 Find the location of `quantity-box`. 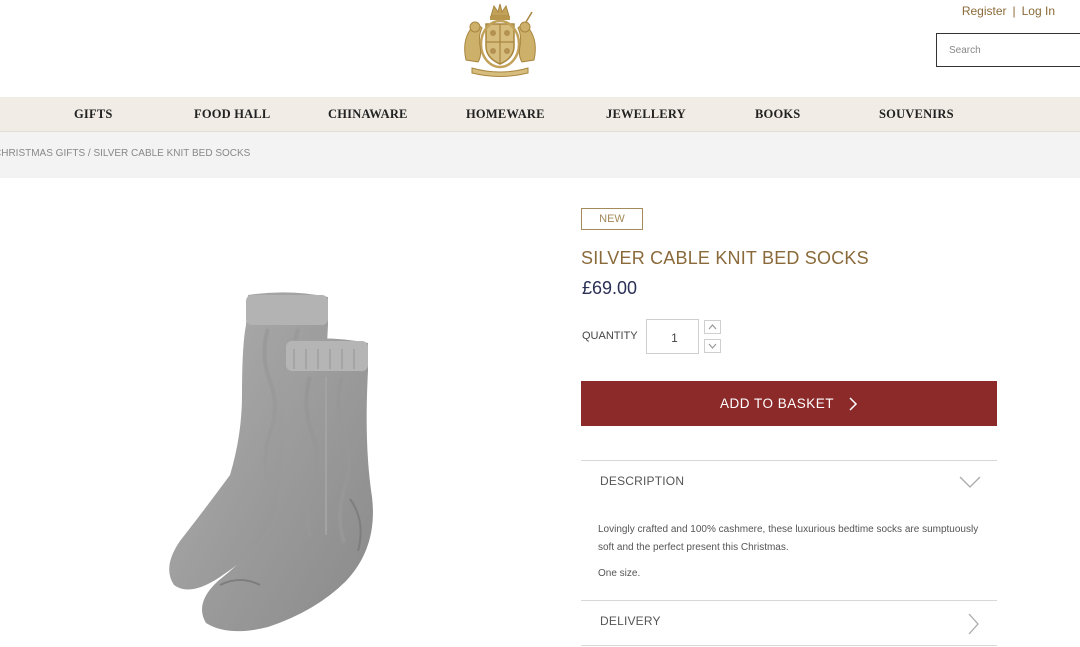

quantity-box is located at coordinates (674, 337).